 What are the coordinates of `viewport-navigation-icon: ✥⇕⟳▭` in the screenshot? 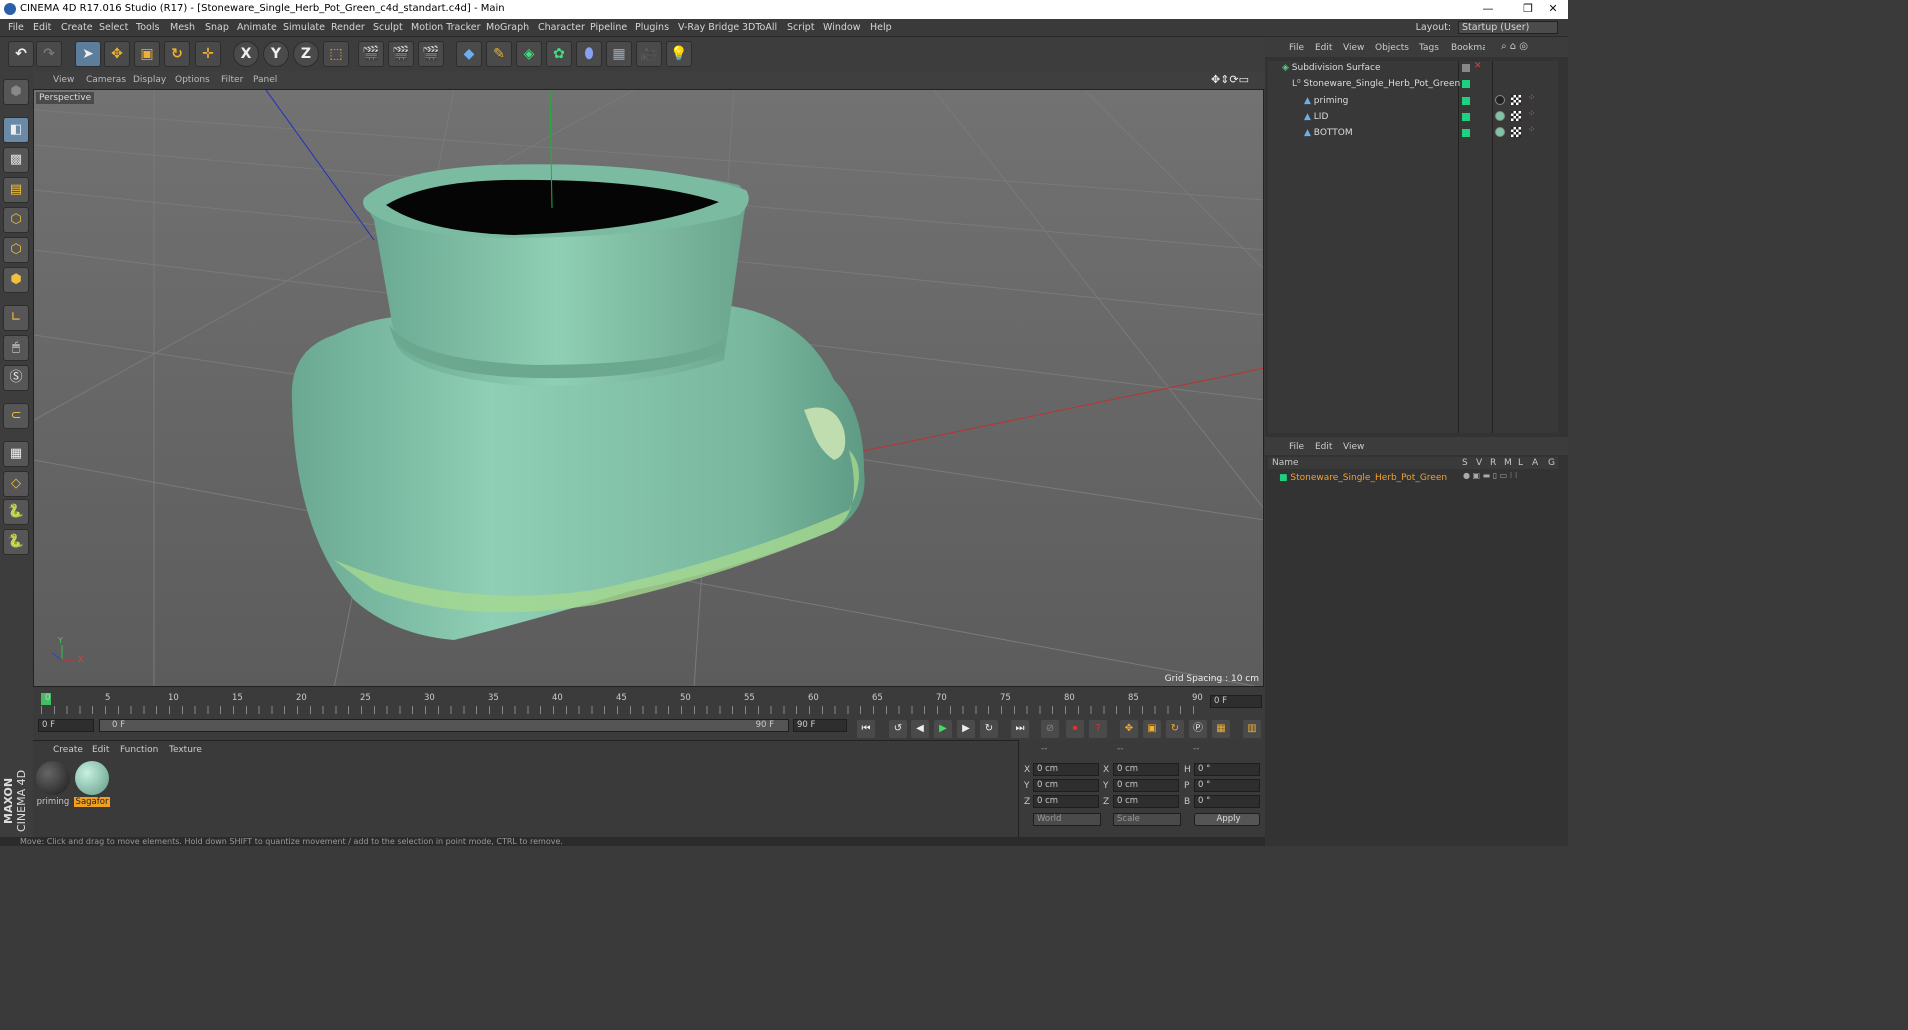 It's located at (1230, 79).